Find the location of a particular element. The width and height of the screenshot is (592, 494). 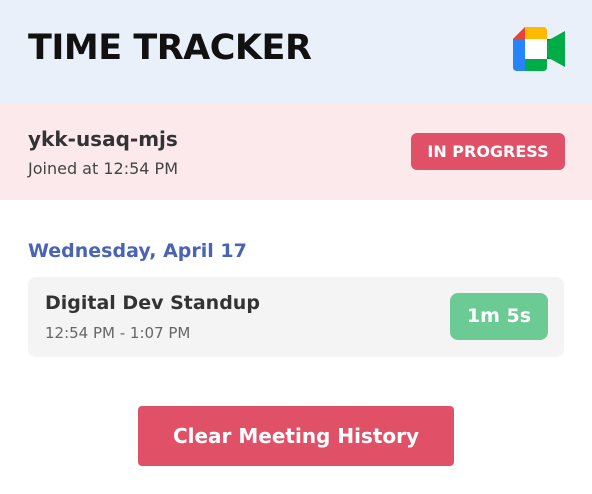

meeting-time-range: 12:54 PM - 1:07 PM is located at coordinates (118, 333).